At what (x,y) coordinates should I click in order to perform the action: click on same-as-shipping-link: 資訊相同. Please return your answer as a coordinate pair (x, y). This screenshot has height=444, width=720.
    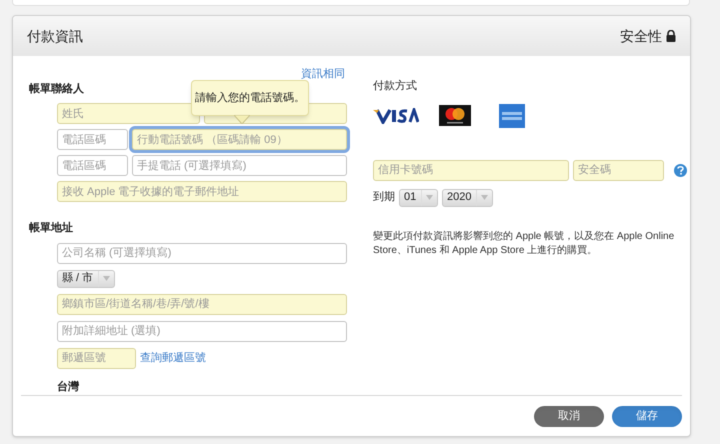
    Looking at the image, I should click on (323, 74).